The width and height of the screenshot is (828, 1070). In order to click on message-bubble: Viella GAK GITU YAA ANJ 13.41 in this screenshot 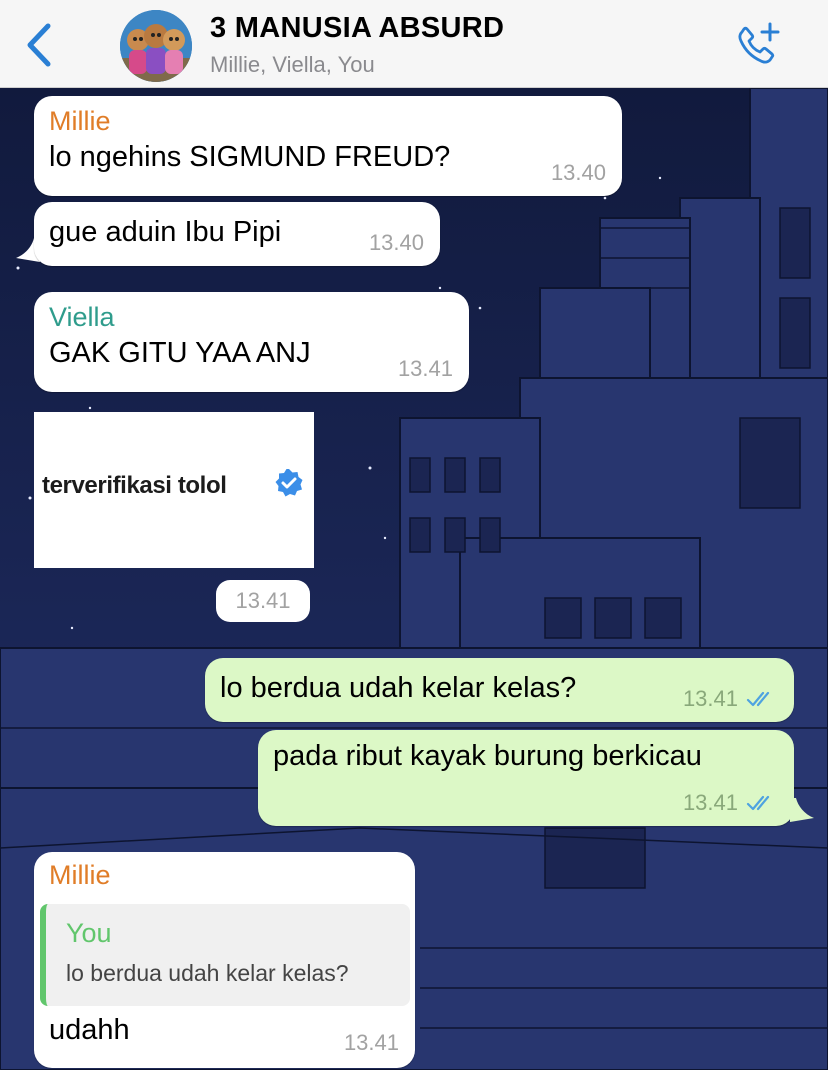, I will do `click(251, 342)`.